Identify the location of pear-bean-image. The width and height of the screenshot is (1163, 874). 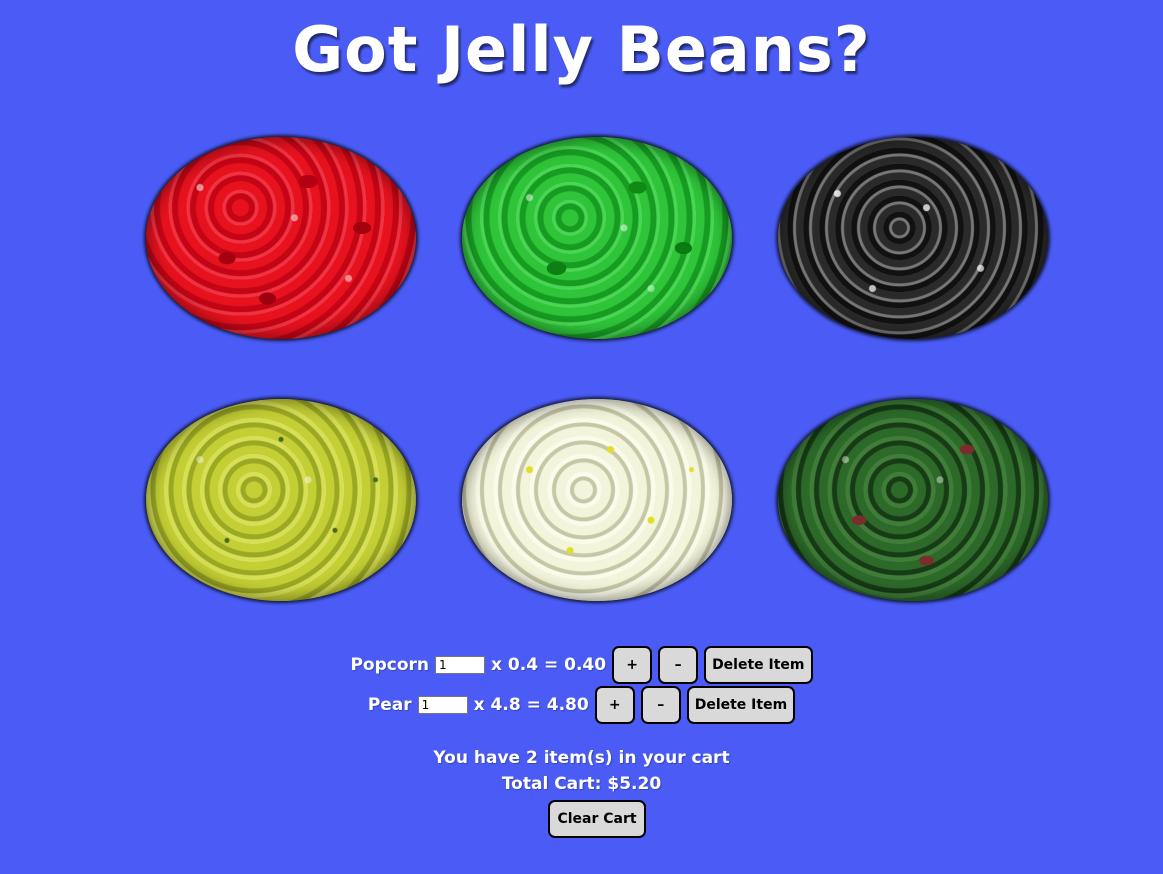
(281, 500).